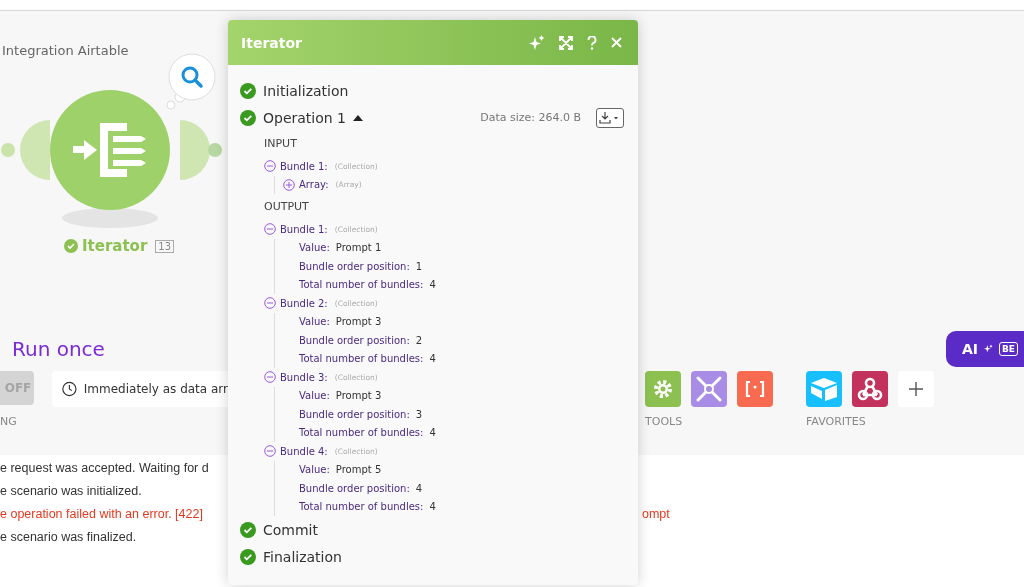 This screenshot has width=1024, height=587. What do you see at coordinates (140, 389) in the screenshot?
I see `schedule-field: Immediately as data arr` at bounding box center [140, 389].